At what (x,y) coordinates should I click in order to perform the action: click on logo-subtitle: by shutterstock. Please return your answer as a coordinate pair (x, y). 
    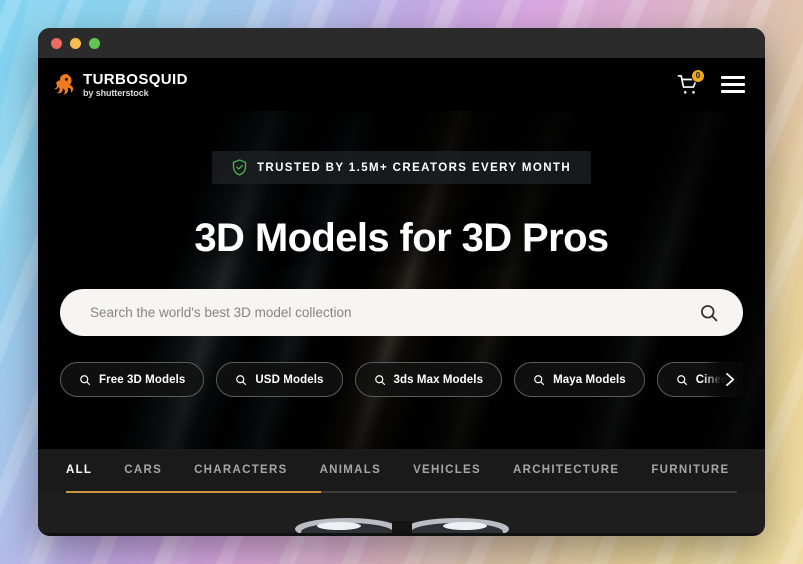
    Looking at the image, I should click on (116, 92).